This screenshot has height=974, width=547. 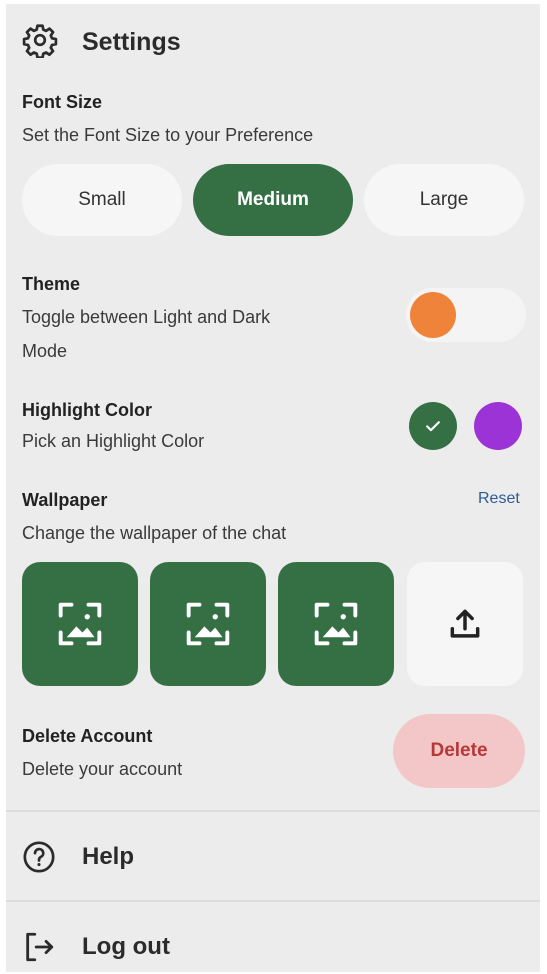 What do you see at coordinates (433, 315) in the screenshot?
I see `toggle-knob` at bounding box center [433, 315].